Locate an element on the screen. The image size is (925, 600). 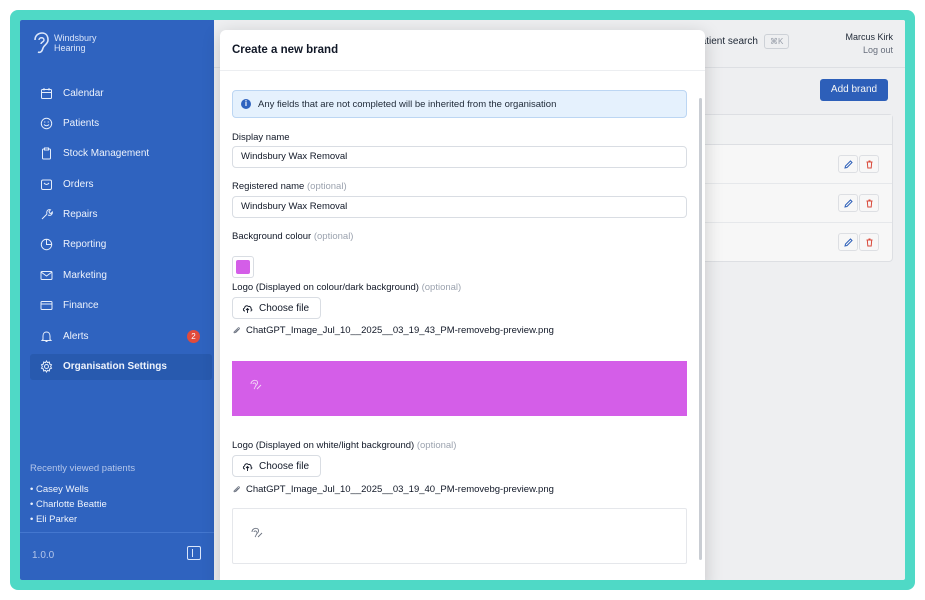
sidebar-item-patients: Patients is located at coordinates (121, 123).